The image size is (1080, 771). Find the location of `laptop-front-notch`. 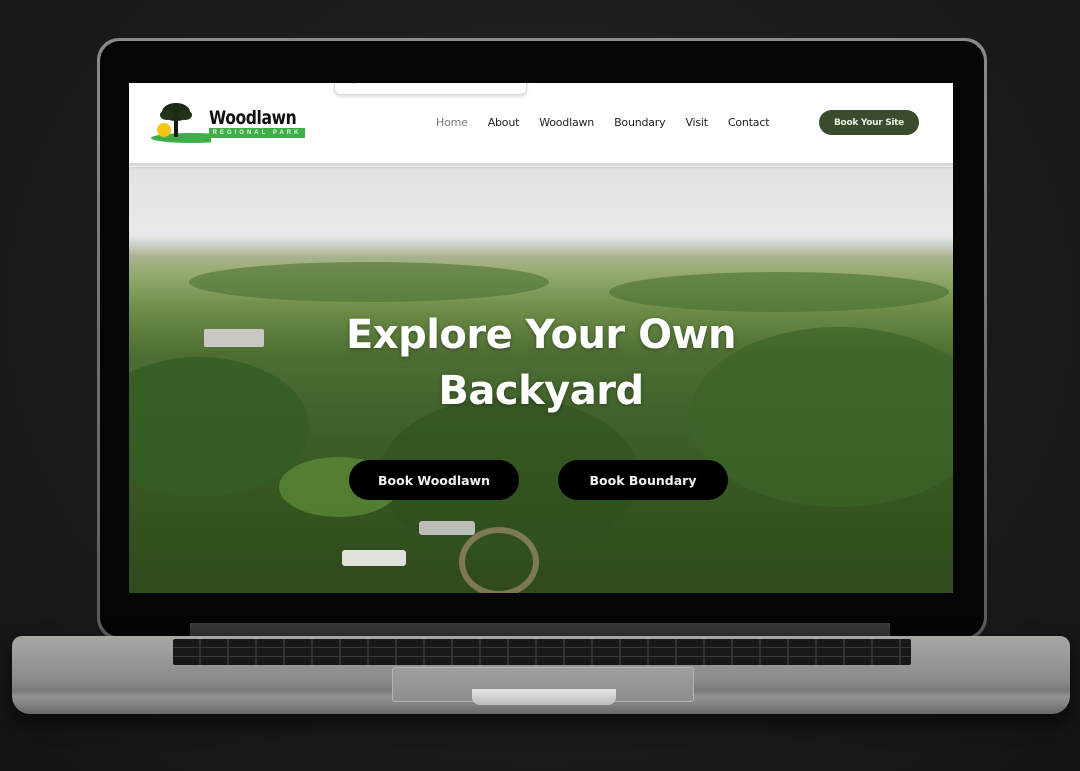

laptop-front-notch is located at coordinates (544, 697).